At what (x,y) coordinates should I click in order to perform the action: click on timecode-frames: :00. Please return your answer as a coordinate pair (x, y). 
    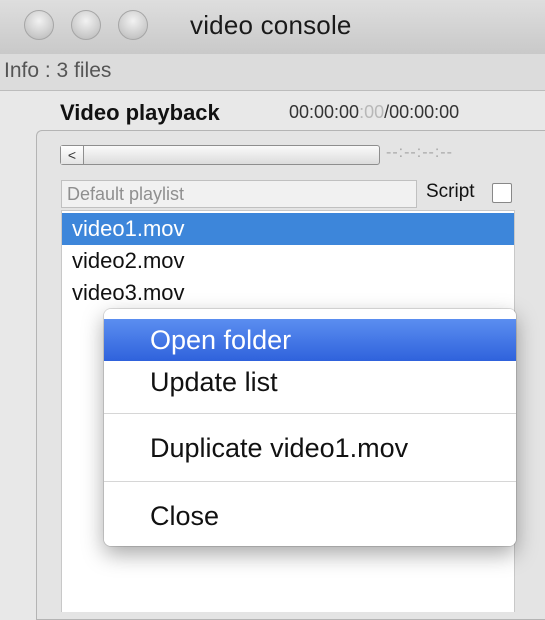
    Looking at the image, I should click on (372, 112).